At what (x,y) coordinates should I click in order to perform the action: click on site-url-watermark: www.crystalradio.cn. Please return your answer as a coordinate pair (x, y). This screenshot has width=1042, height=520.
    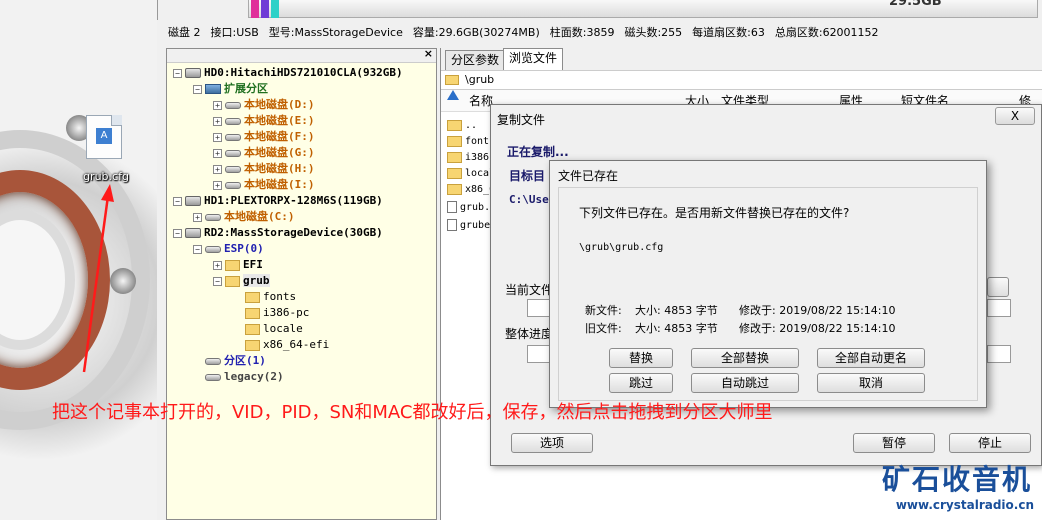
    Looking at the image, I should click on (964, 505).